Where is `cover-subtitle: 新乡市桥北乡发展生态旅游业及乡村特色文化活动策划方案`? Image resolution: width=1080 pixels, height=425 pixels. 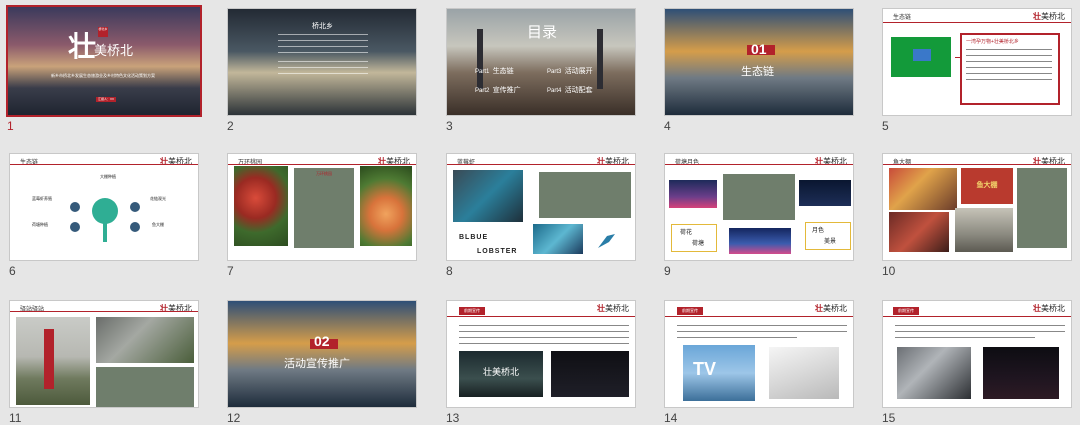
cover-subtitle: 新乡市桥北乡发展生态旅游业及乡村特色文化活动策划方案 is located at coordinates (103, 75).